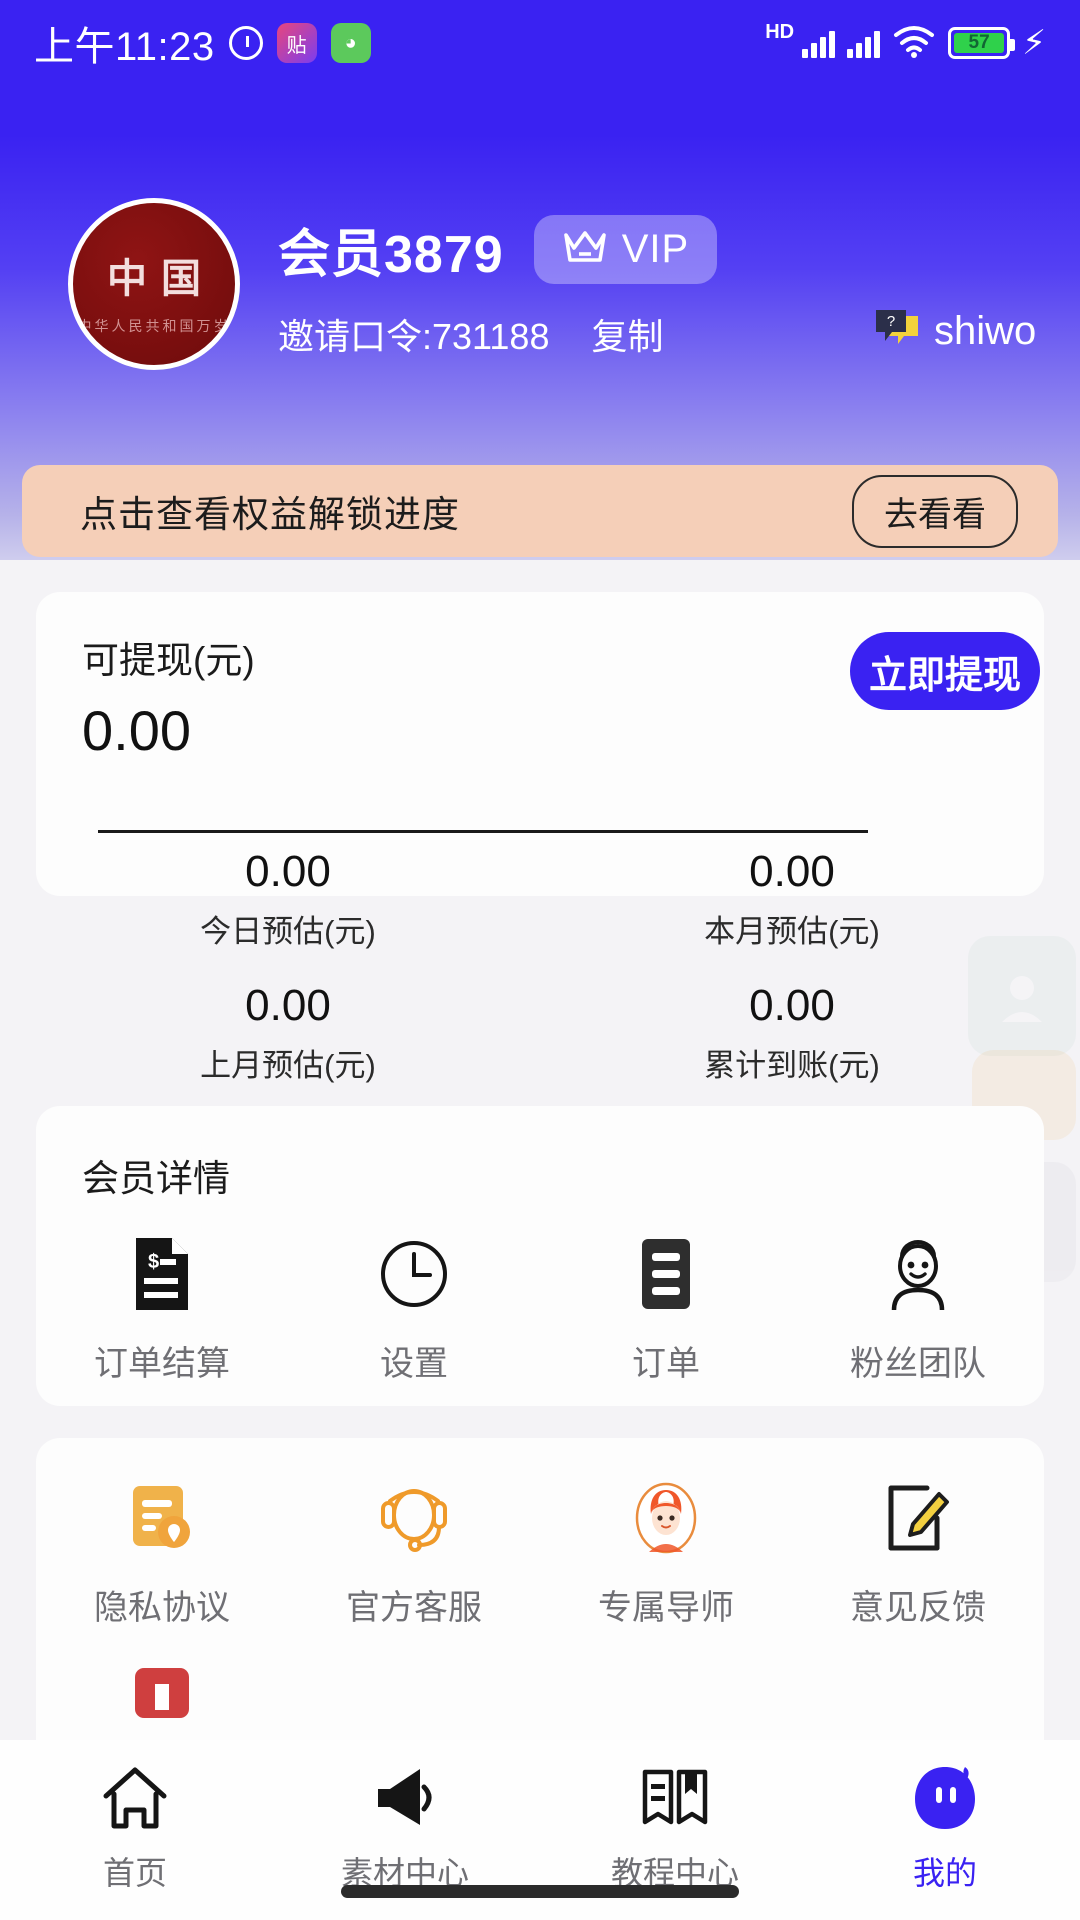 Image resolution: width=1080 pixels, height=1920 pixels. I want to click on stat-label: 本月预估(元), so click(792, 931).